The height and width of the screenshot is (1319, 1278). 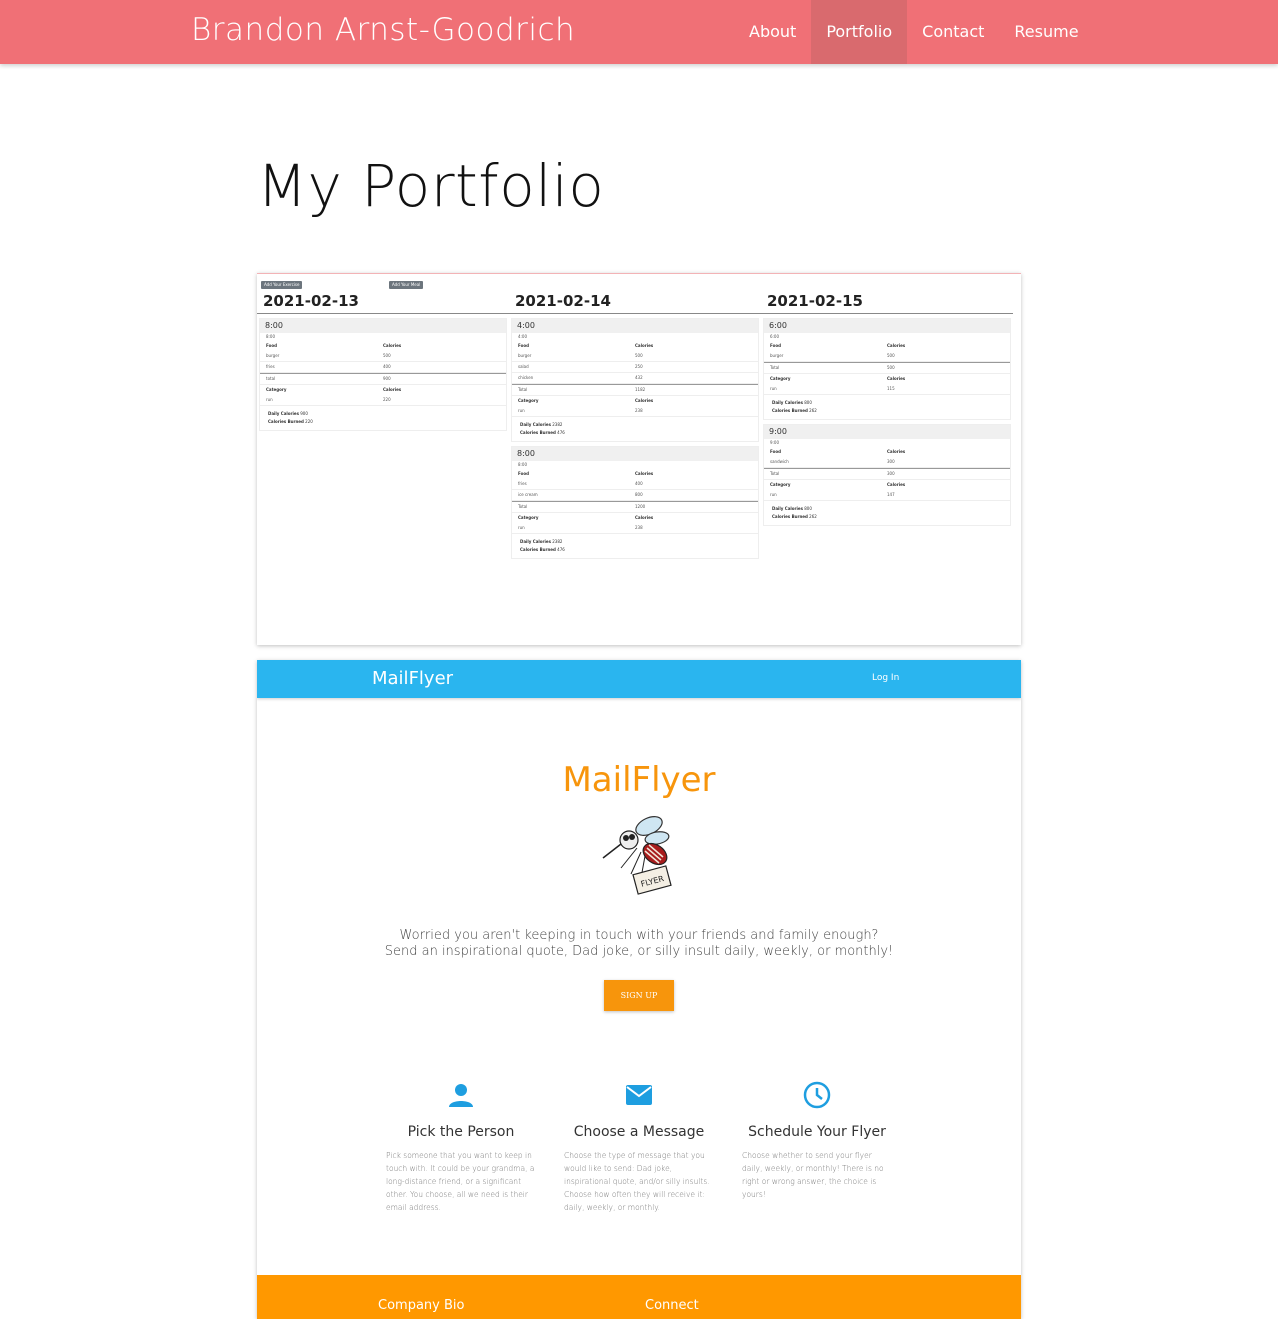 I want to click on entry-time: 6:00, so click(x=887, y=326).